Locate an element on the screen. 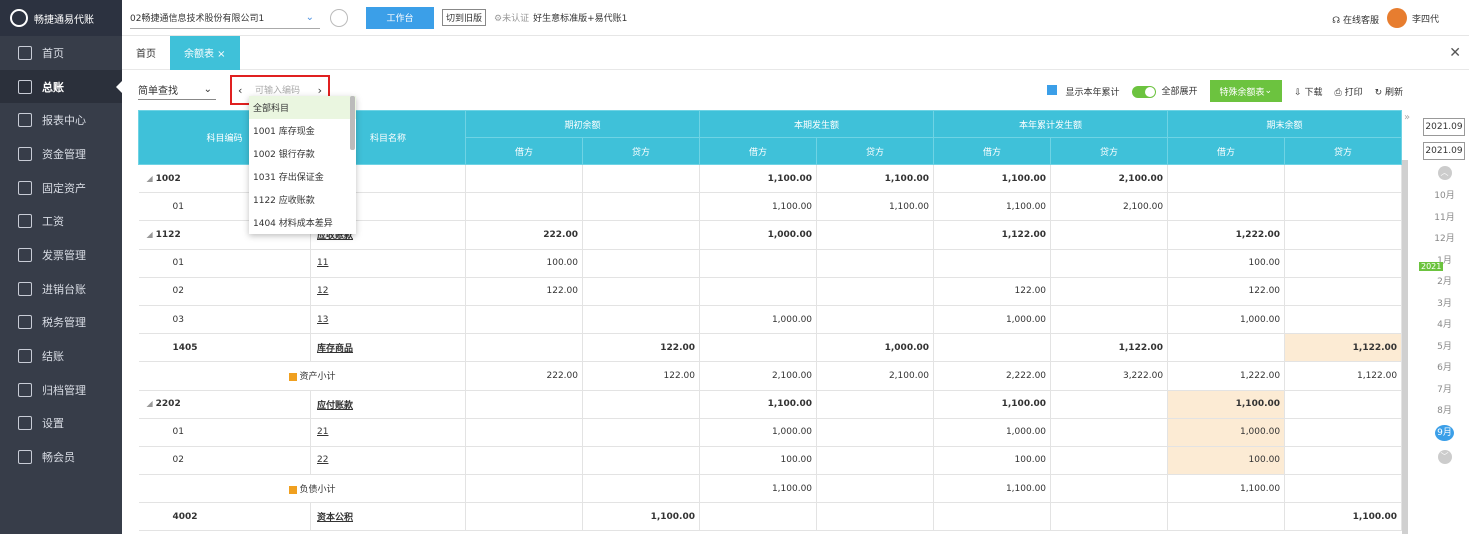  month-item: 10月 is located at coordinates (1444, 197).